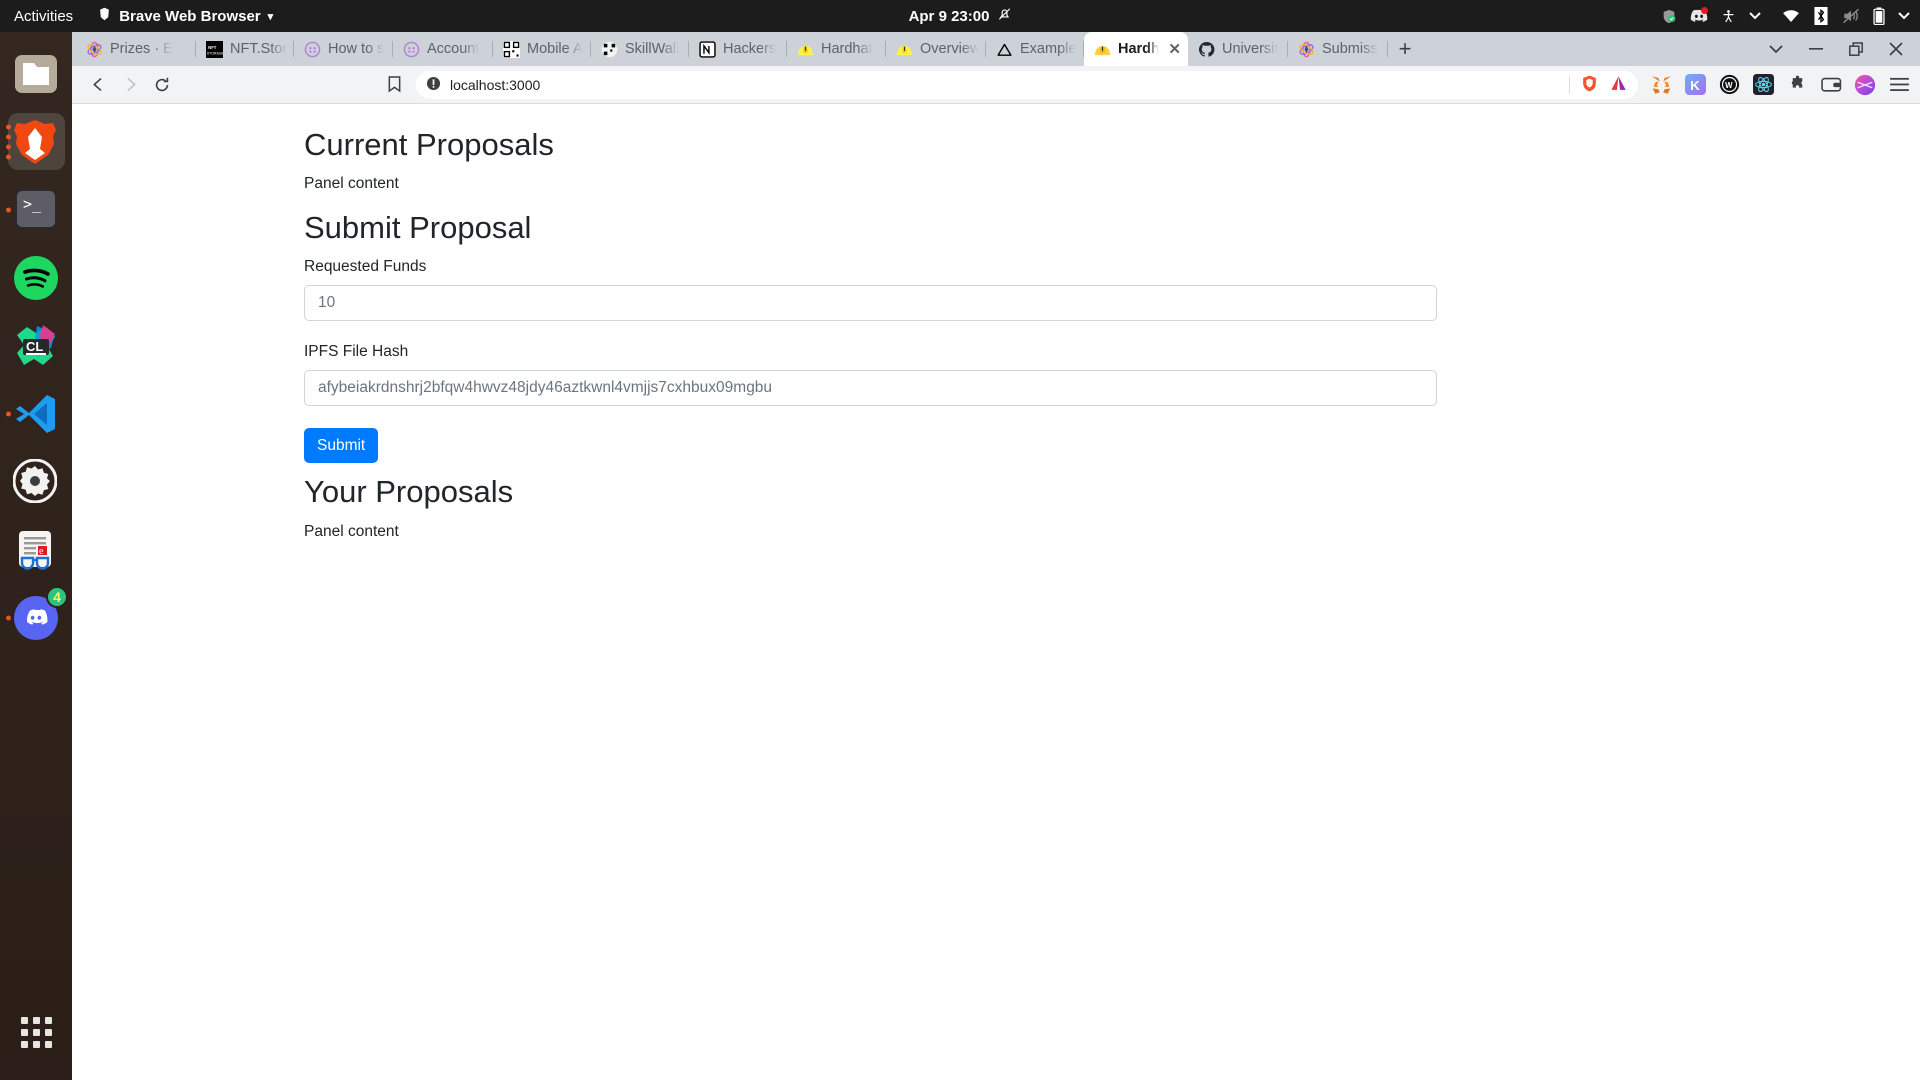 This screenshot has height=1080, width=1920. I want to click on dock-item-brave, so click(36, 142).